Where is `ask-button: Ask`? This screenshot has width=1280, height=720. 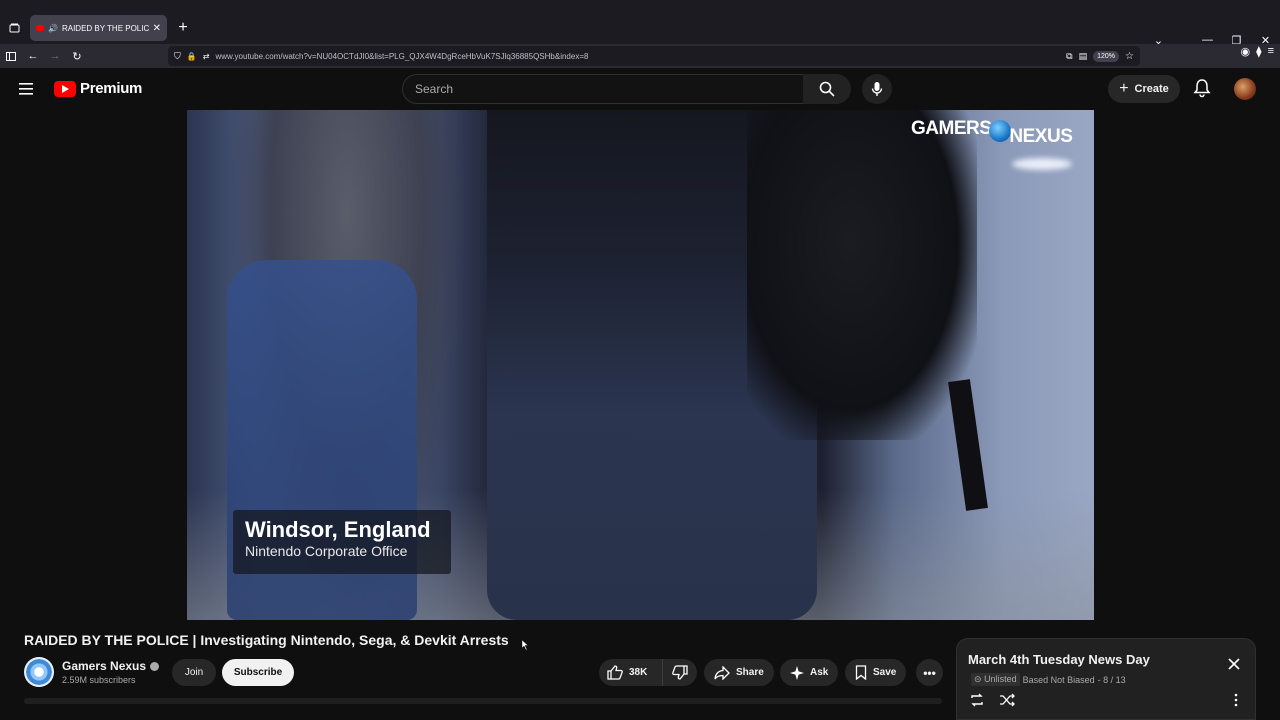 ask-button: Ask is located at coordinates (809, 672).